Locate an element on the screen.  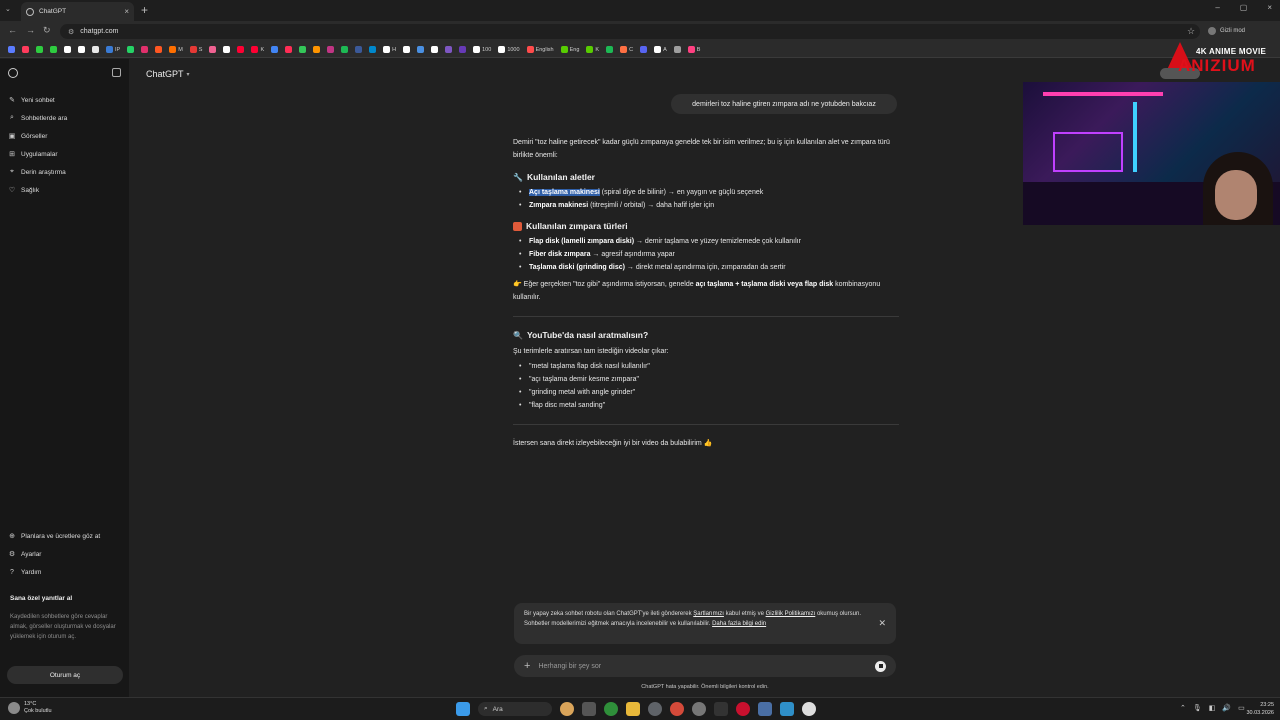
opera-icon is located at coordinates (743, 709).